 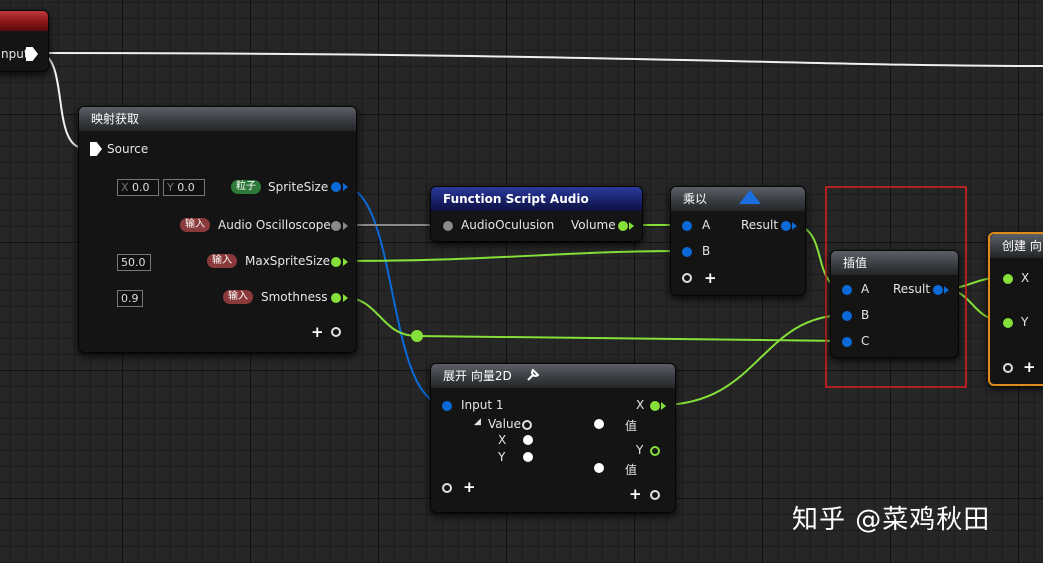 I want to click on make-add-pin-icon: +, so click(x=1029, y=367).